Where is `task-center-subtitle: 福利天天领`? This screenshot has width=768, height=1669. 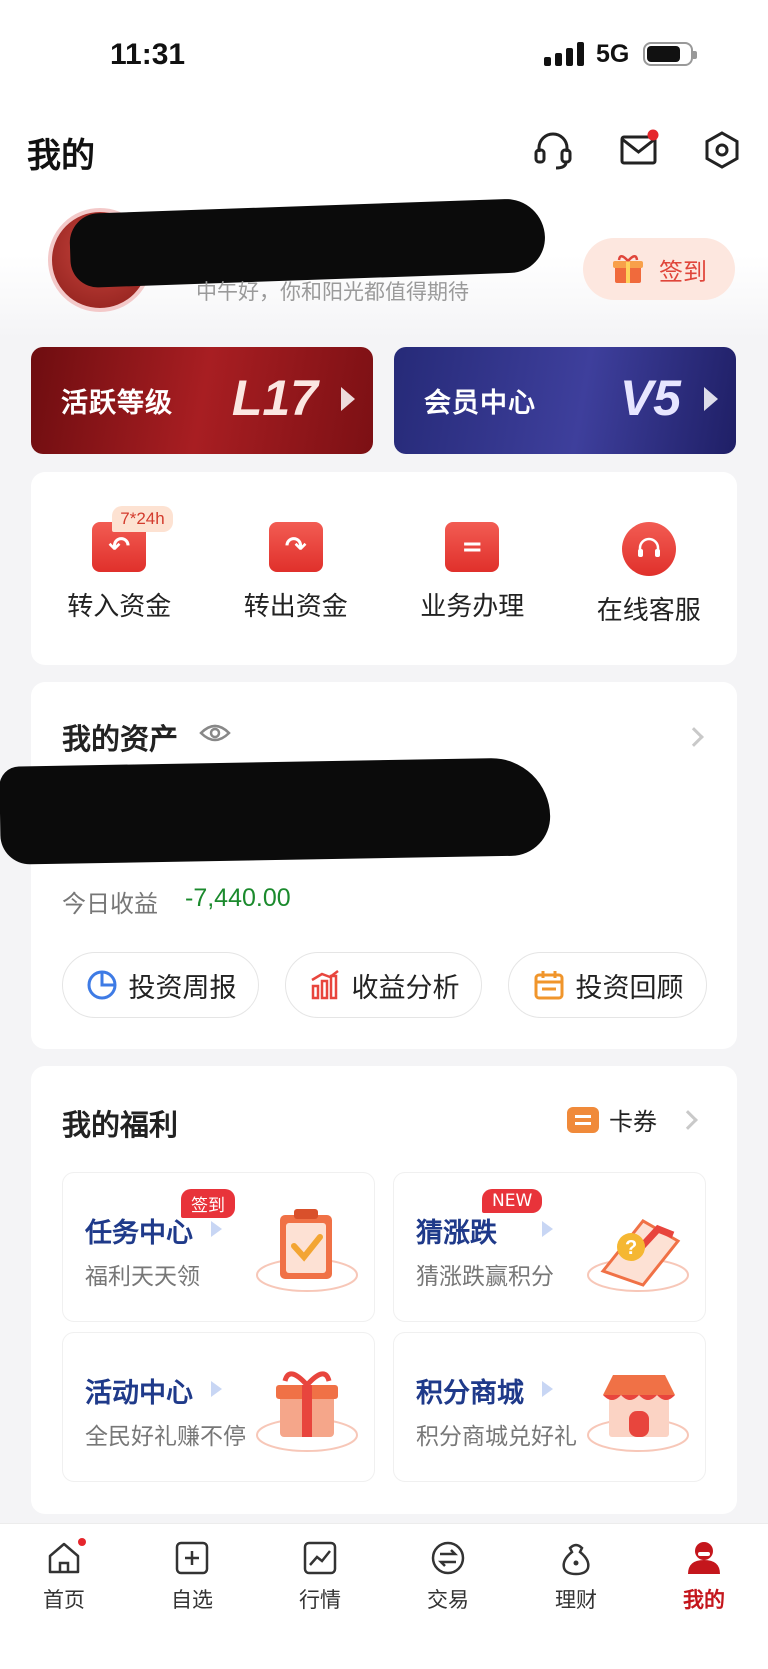 task-center-subtitle: 福利天天领 is located at coordinates (142, 1277).